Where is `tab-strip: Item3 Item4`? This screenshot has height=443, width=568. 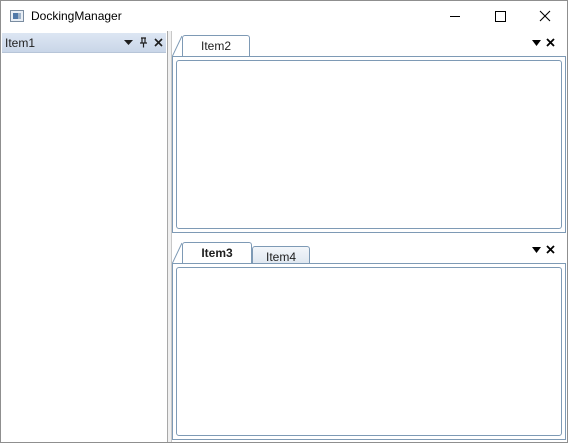
tab-strip: Item3 Item4 is located at coordinates (369, 252).